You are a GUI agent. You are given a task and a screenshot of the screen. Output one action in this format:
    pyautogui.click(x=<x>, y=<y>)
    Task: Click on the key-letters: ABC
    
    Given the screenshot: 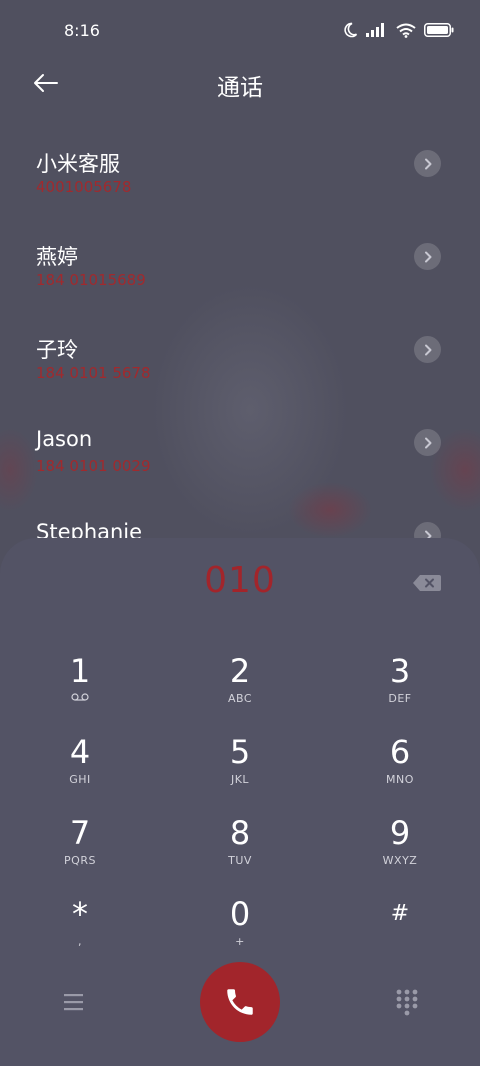 What is the action you would take?
    pyautogui.click(x=240, y=698)
    